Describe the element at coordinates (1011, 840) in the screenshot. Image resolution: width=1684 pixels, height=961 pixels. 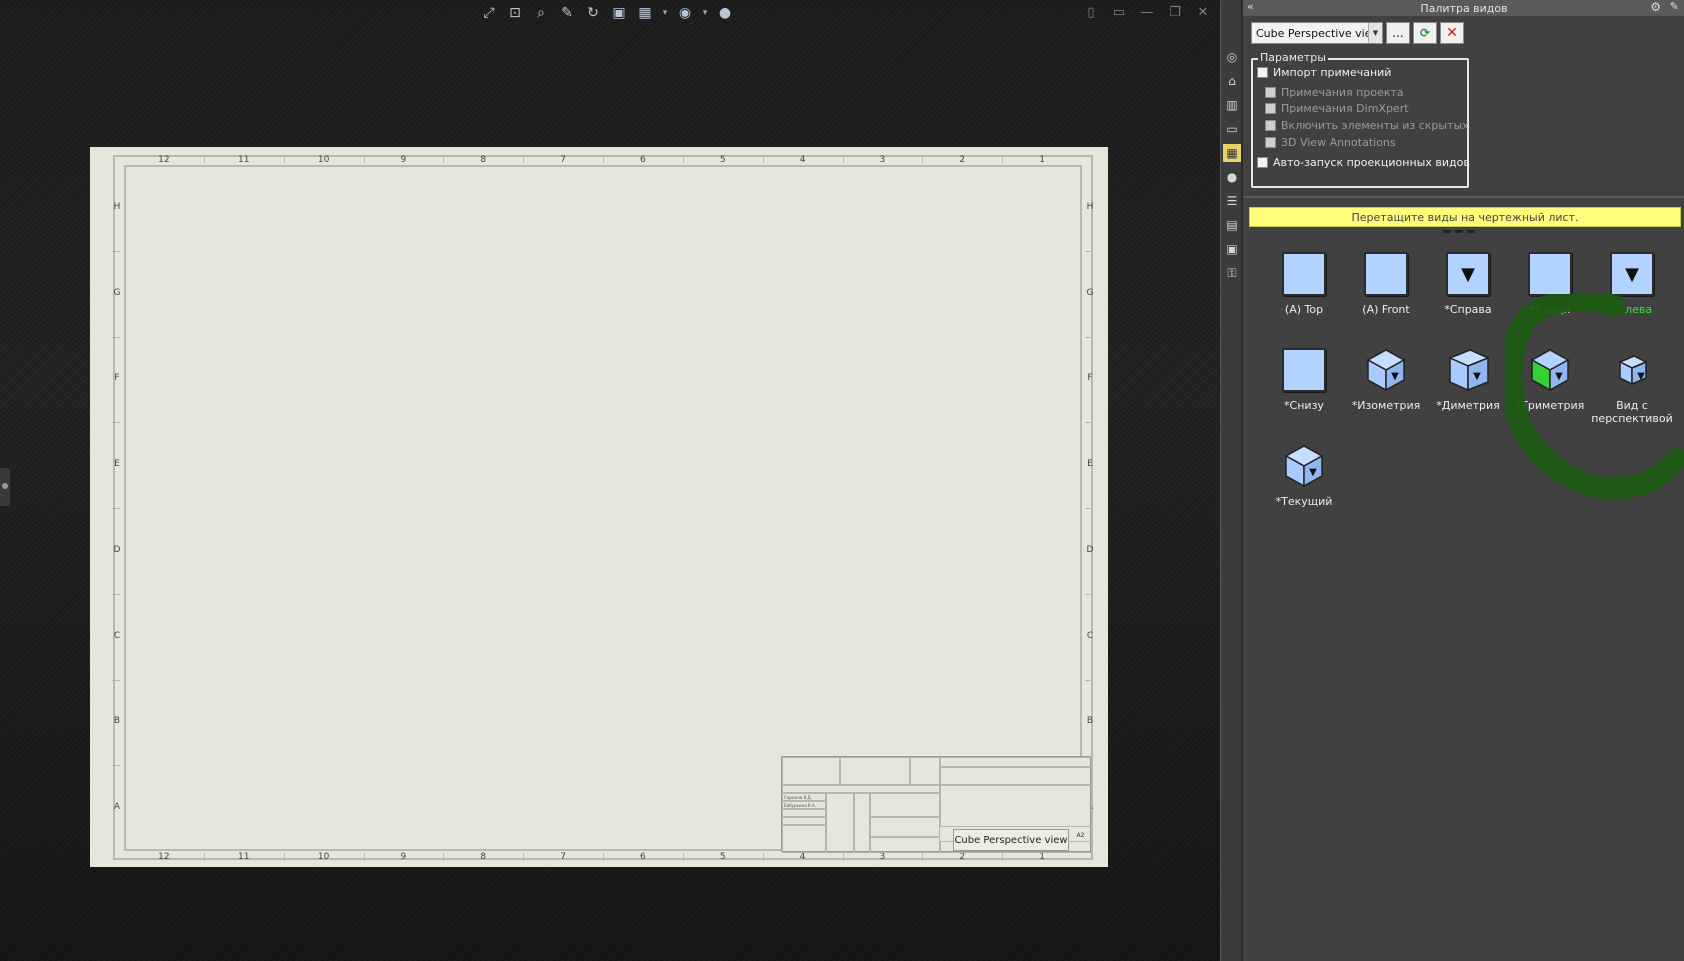
I see `drawing-title: Cube Perspective view` at that location.